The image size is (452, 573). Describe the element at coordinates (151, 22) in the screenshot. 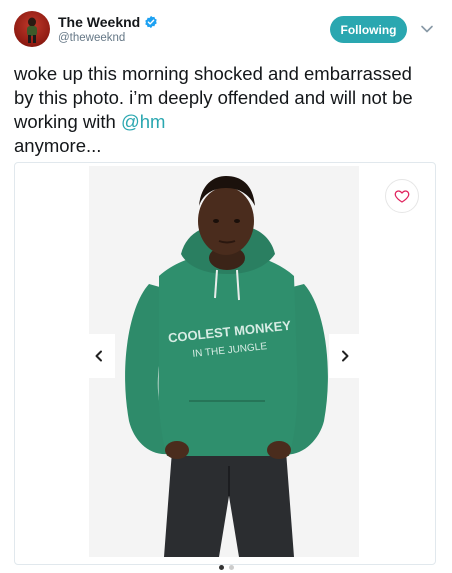

I see `verified-badge-icon` at that location.